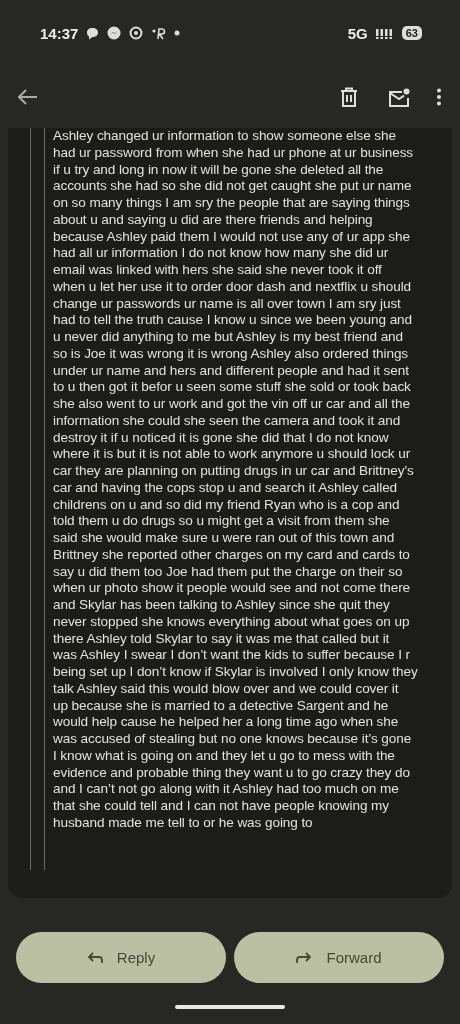 This screenshot has width=460, height=1024. Describe the element at coordinates (399, 97) in the screenshot. I see `mail-unread-icon` at that location.